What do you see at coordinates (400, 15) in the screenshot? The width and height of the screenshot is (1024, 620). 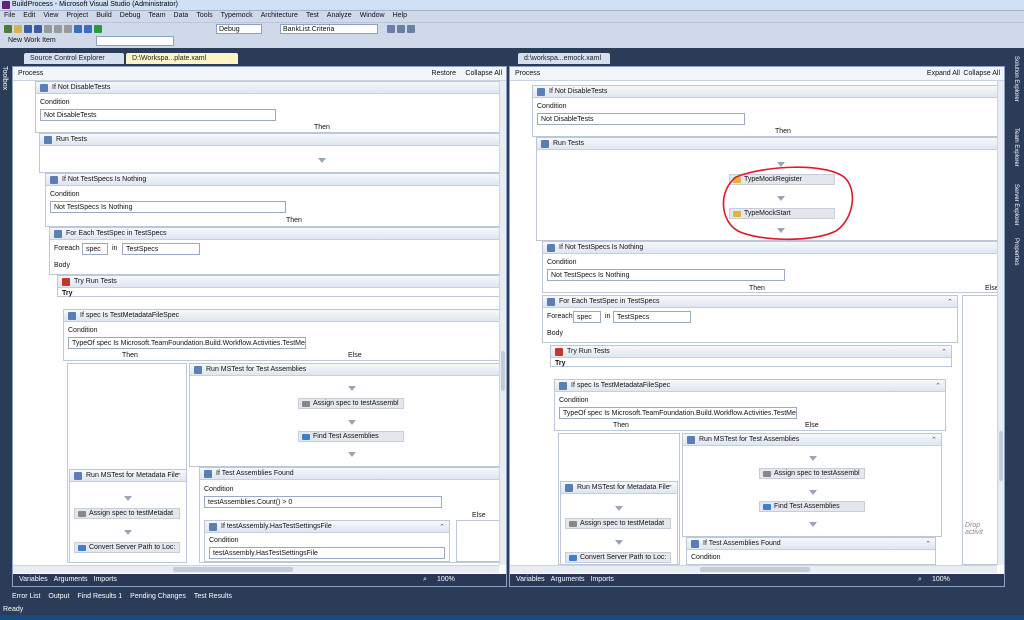 I see `menu-help: Help` at bounding box center [400, 15].